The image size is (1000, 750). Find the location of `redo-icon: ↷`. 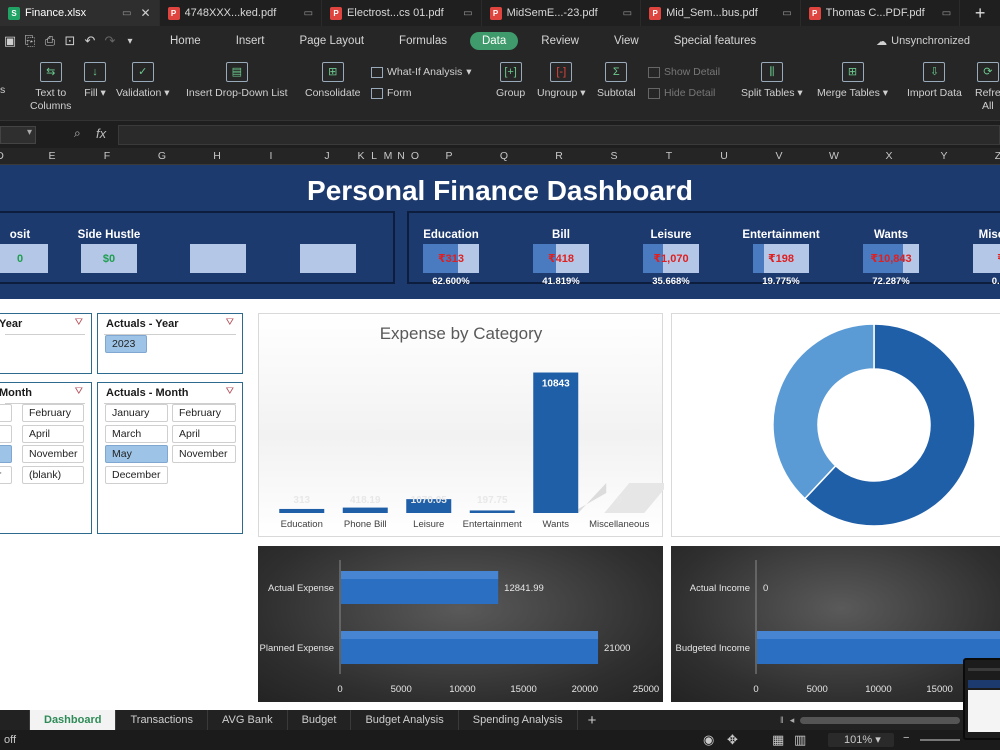

redo-icon: ↷ is located at coordinates (110, 41).